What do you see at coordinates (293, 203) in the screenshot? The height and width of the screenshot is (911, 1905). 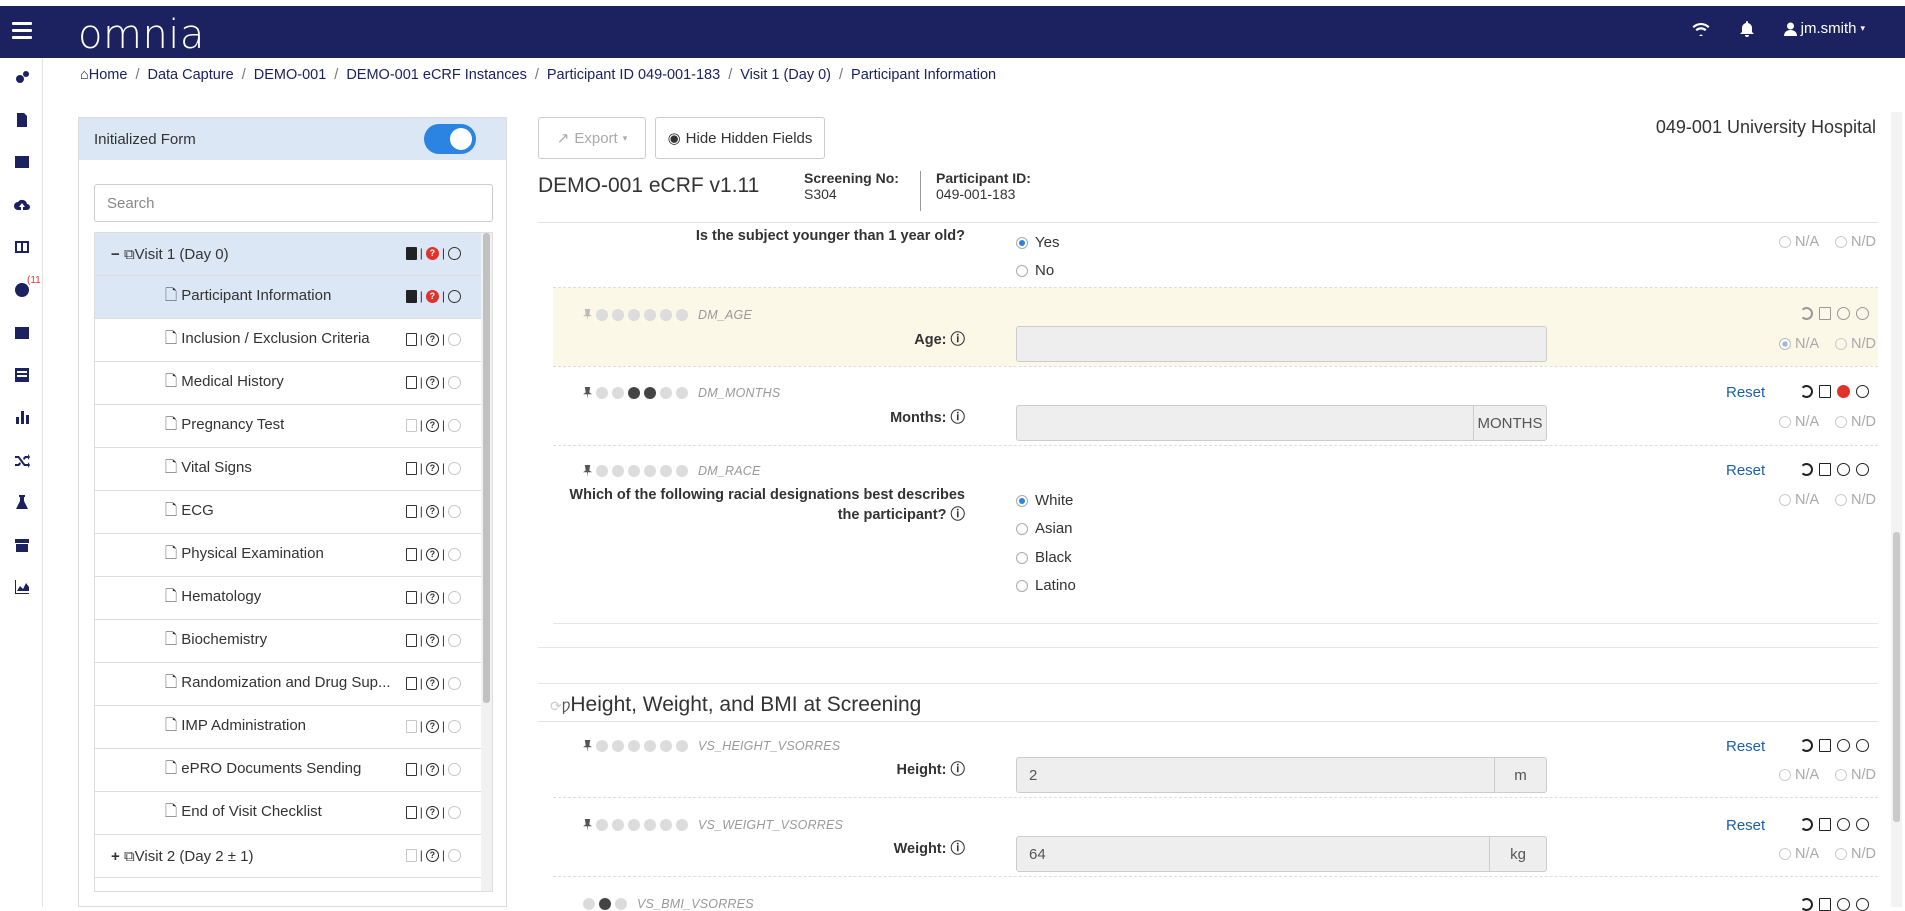 I see `search-input` at bounding box center [293, 203].